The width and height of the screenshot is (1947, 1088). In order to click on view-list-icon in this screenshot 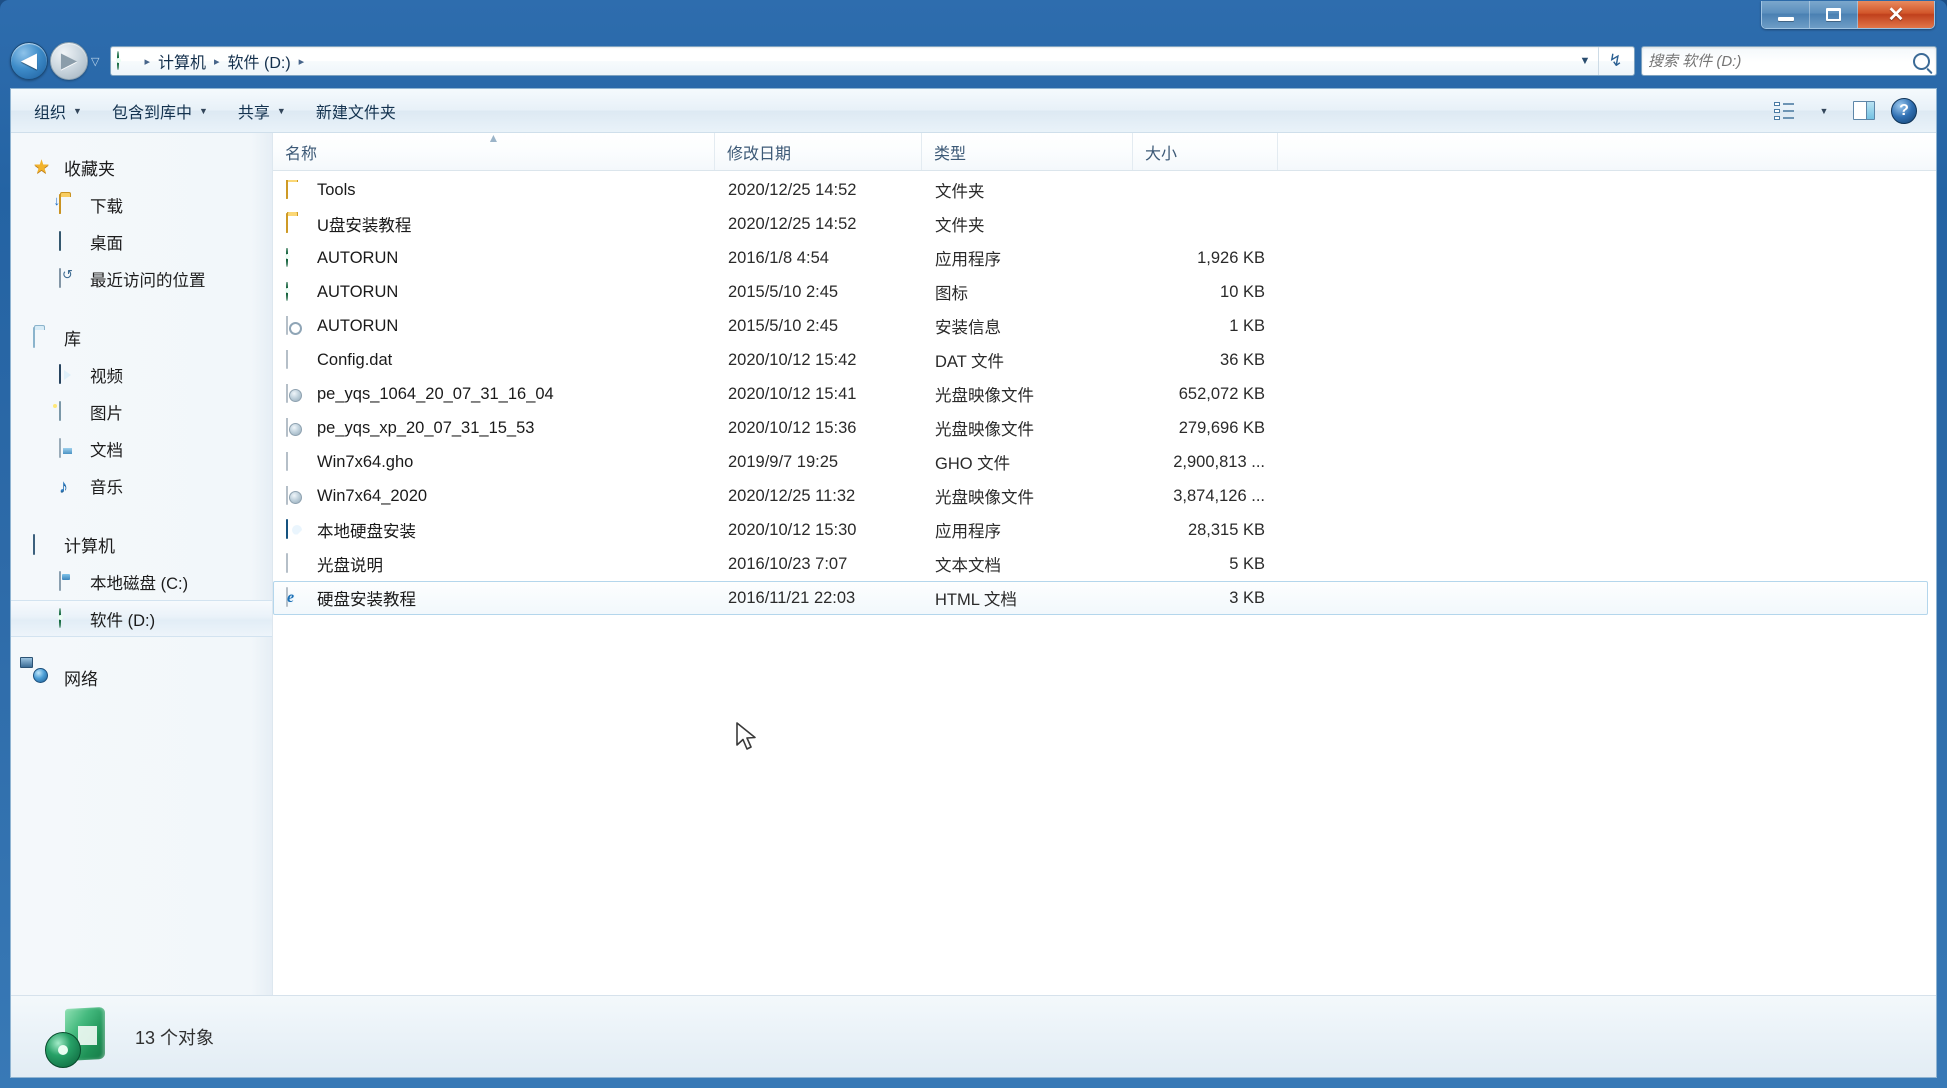, I will do `click(1784, 110)`.